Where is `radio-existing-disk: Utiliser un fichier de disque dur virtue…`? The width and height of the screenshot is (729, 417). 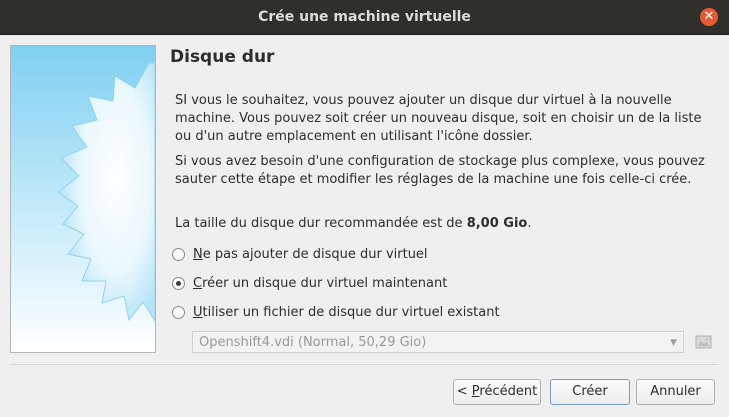
radio-existing-disk: Utiliser un fichier de disque dur virtue… is located at coordinates (336, 312).